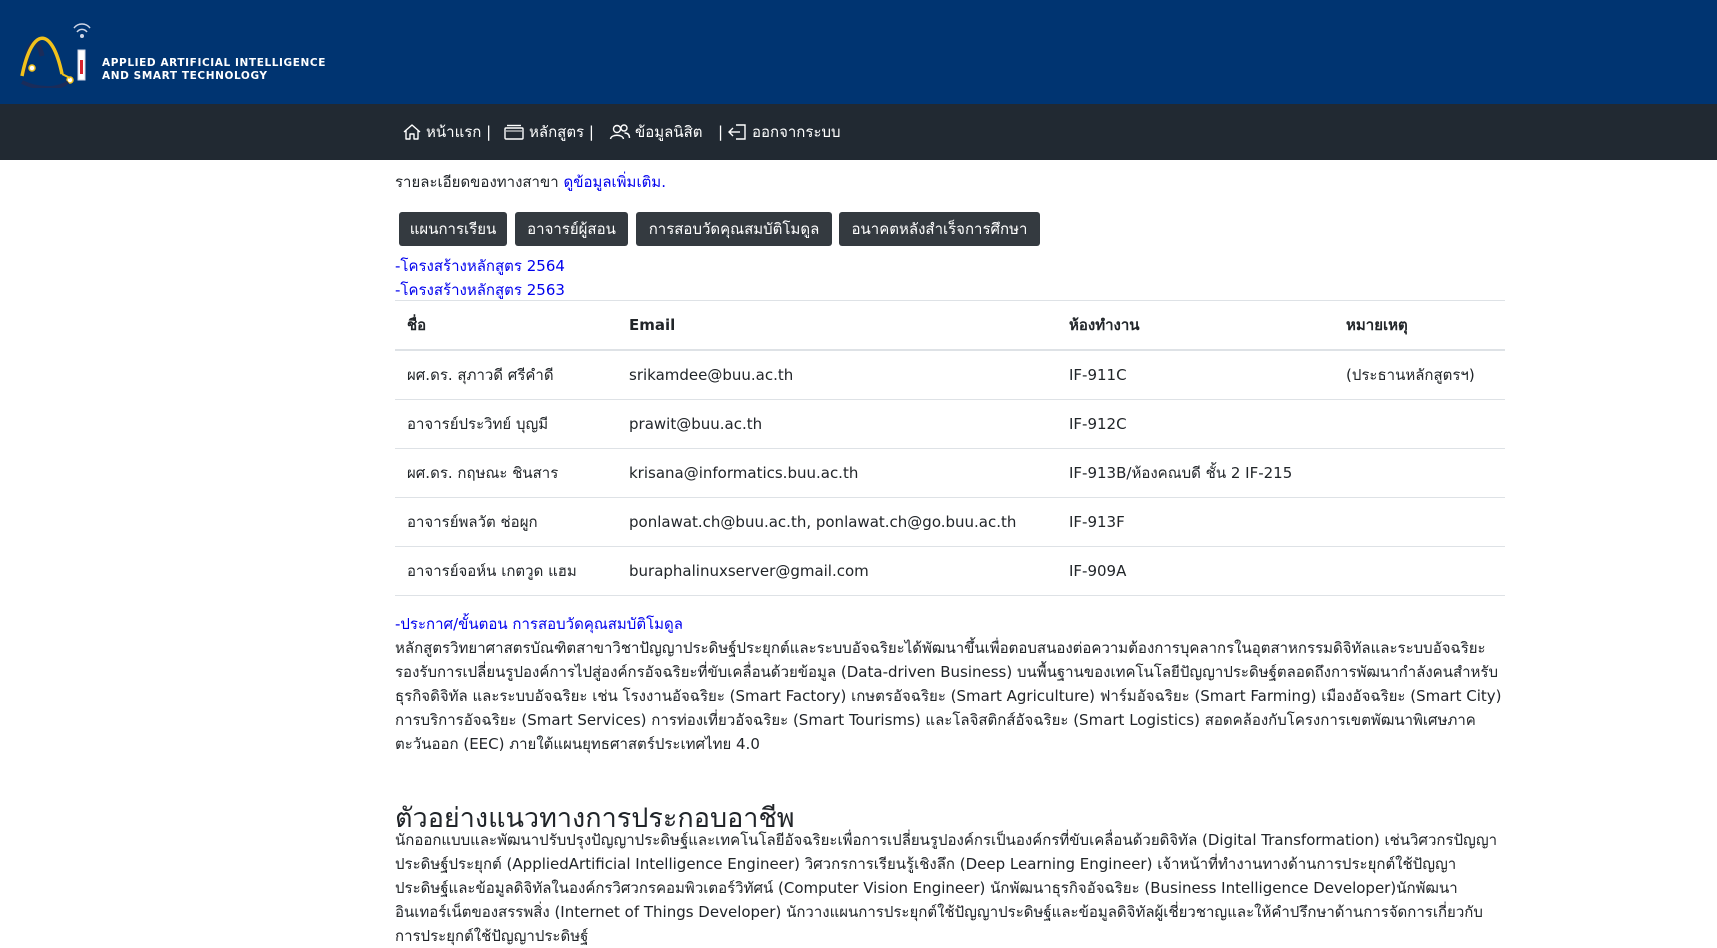 The height and width of the screenshot is (948, 1717). What do you see at coordinates (506, 325) in the screenshot?
I see `col-name-header: ชื่อ` at bounding box center [506, 325].